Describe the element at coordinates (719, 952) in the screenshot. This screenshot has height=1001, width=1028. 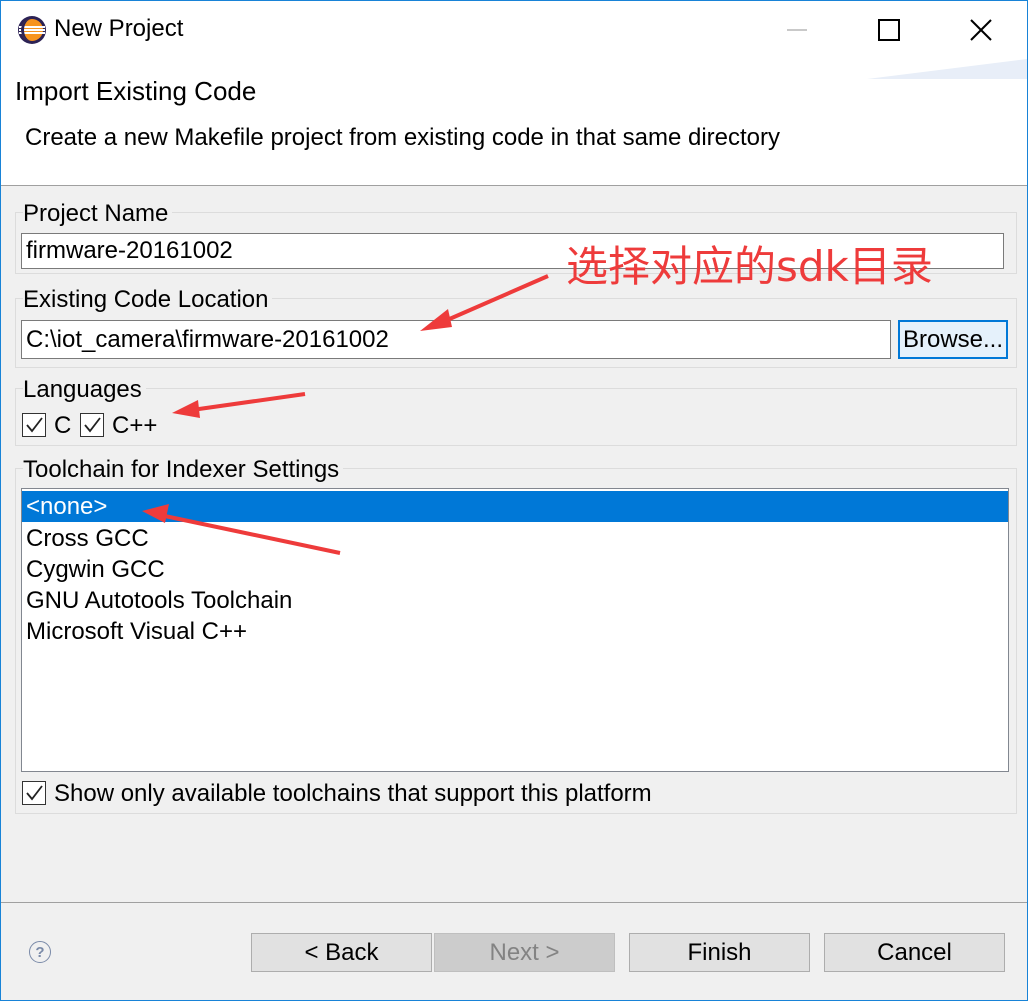
I see `finish-button: Finish` at that location.